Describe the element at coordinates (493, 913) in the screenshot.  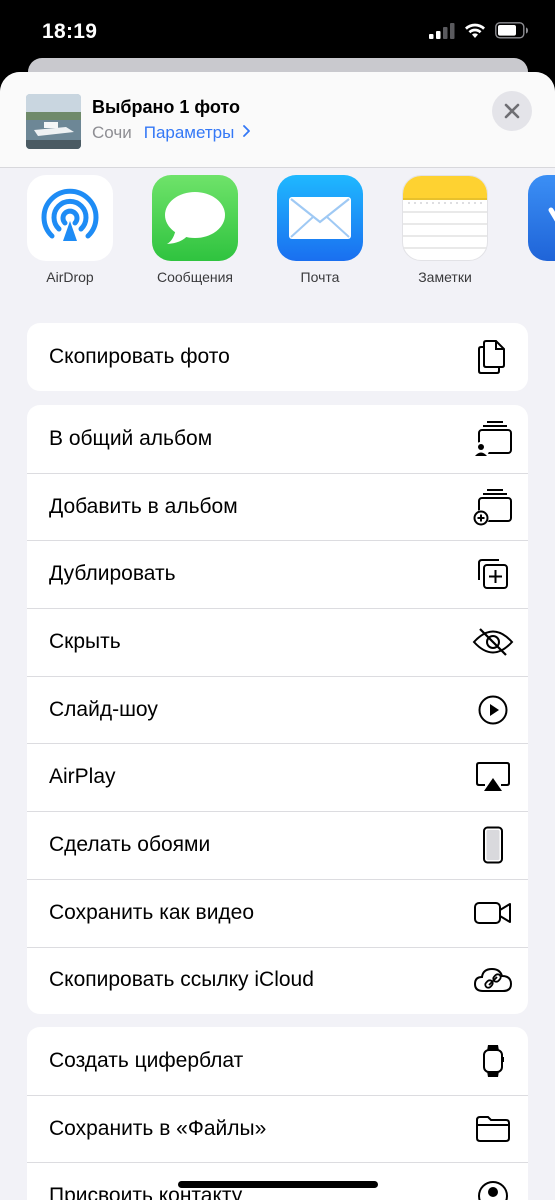
I see `video-camera-icon` at that location.